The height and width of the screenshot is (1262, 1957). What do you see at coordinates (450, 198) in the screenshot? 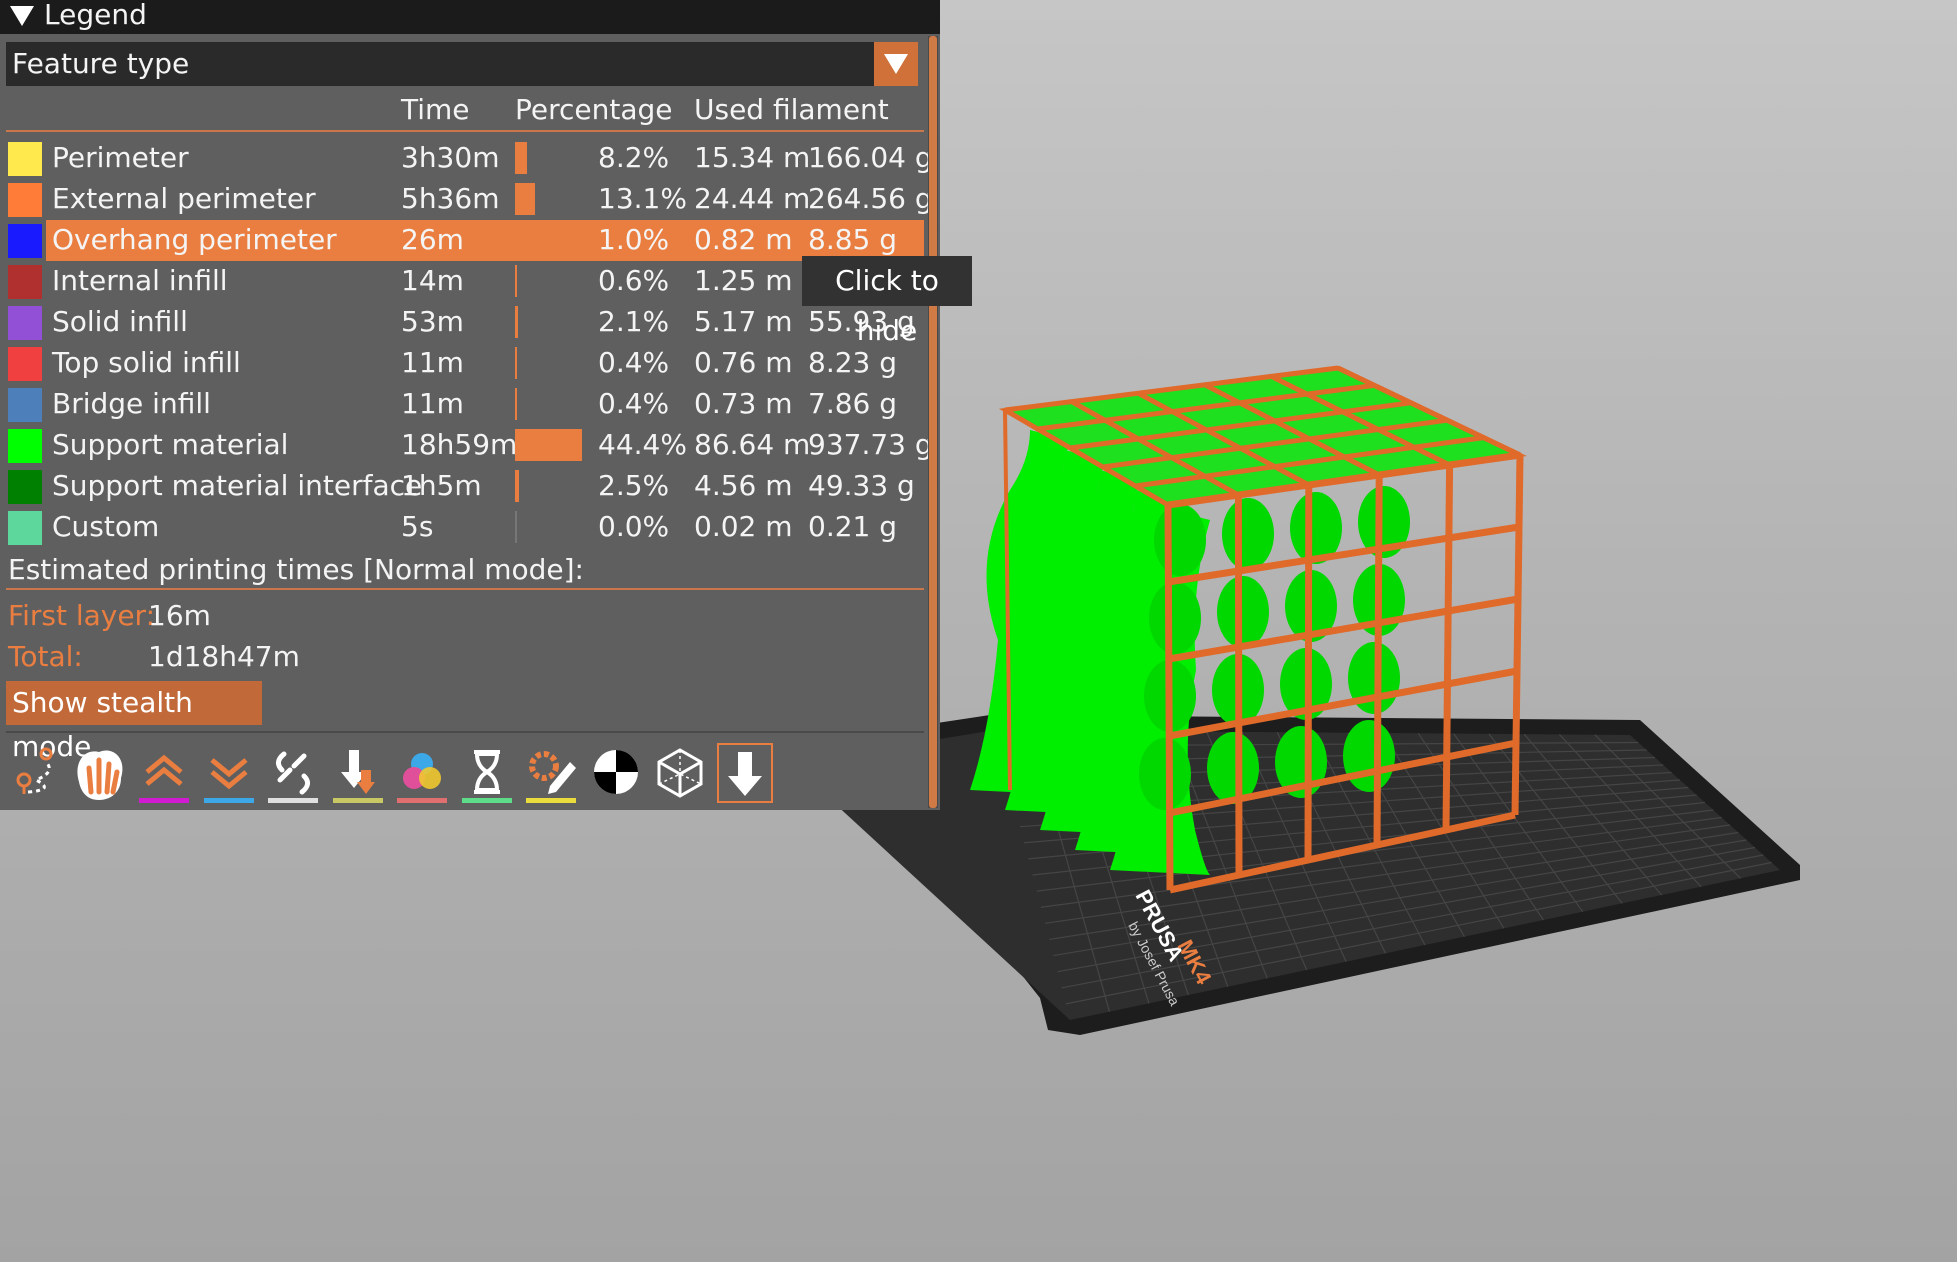
I see `feature-time: 5h36m` at bounding box center [450, 198].